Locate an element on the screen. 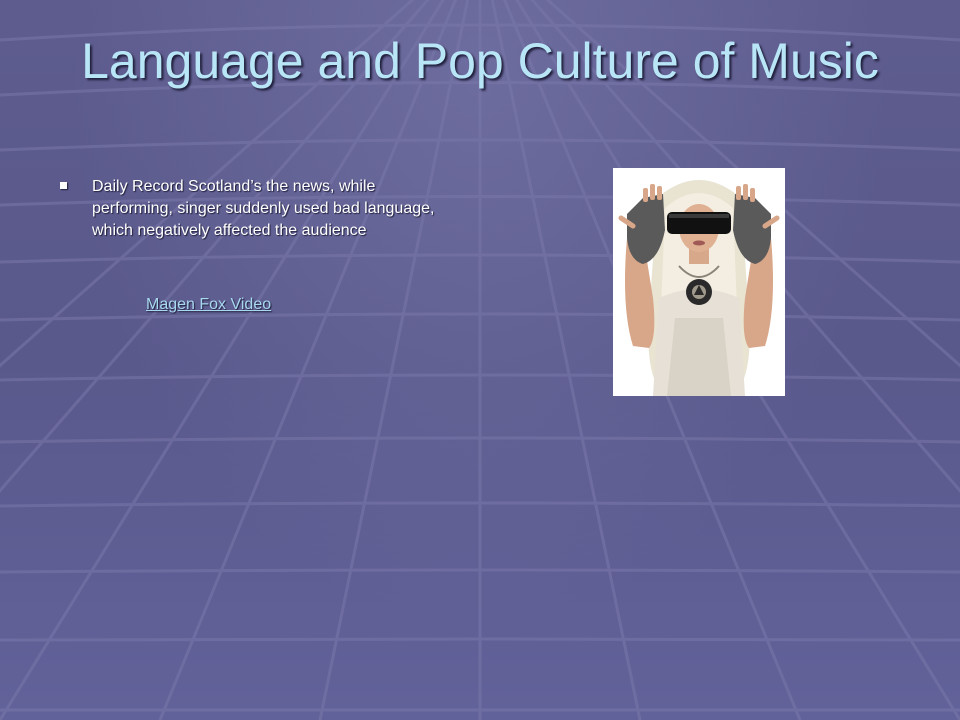  video-link: Magen Fox Video is located at coordinates (208, 305).